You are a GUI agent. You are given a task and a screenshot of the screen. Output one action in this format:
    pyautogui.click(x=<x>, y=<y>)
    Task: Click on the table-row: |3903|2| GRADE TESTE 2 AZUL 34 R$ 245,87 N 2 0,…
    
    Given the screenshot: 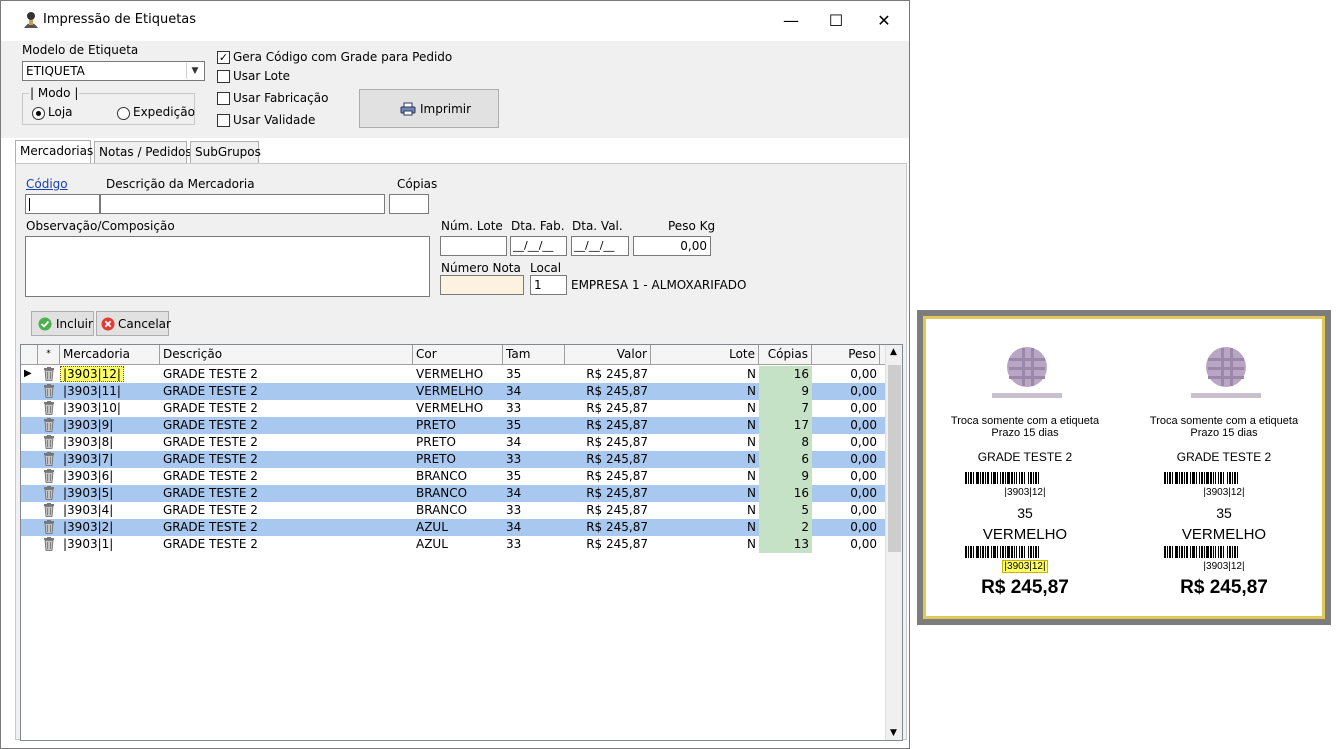 What is the action you would take?
    pyautogui.click(x=454, y=527)
    